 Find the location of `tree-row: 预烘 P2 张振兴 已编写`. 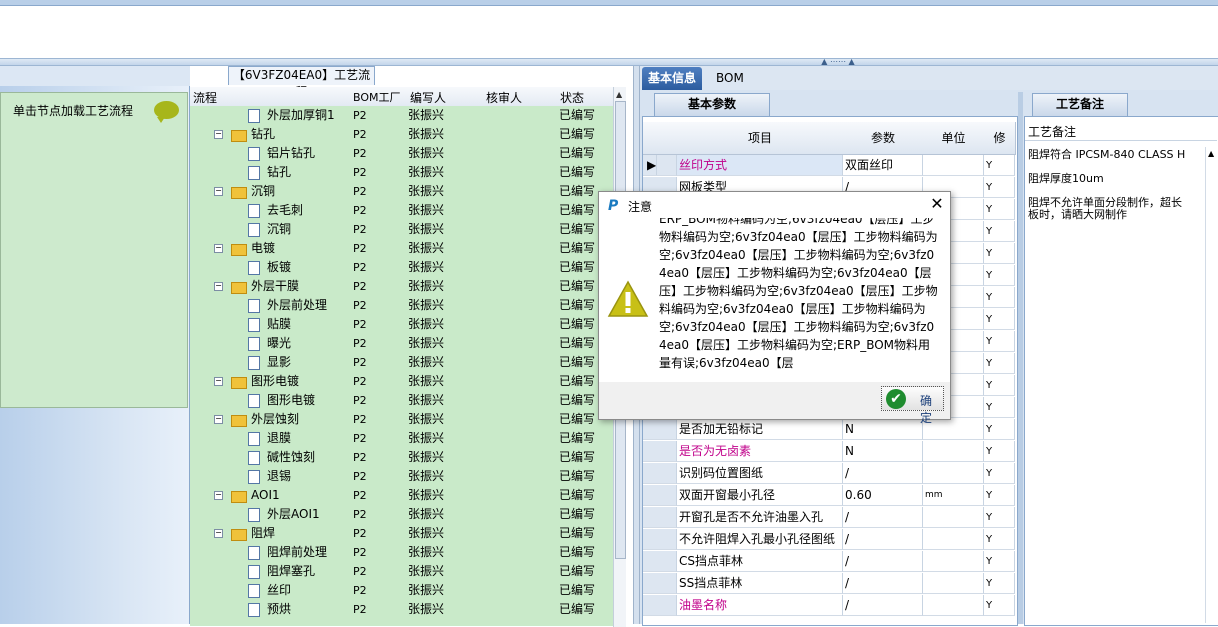

tree-row: 预烘 P2 张振兴 已编写 is located at coordinates (401, 609).